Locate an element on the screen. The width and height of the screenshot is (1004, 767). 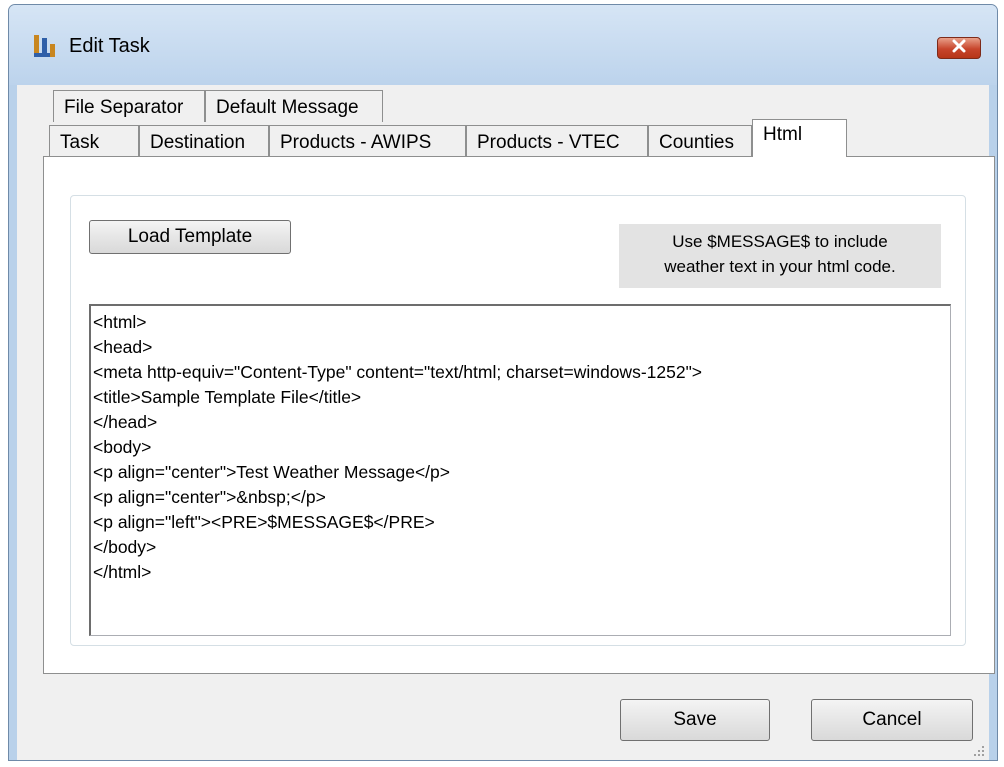
cancel-button: Cancel is located at coordinates (892, 720).